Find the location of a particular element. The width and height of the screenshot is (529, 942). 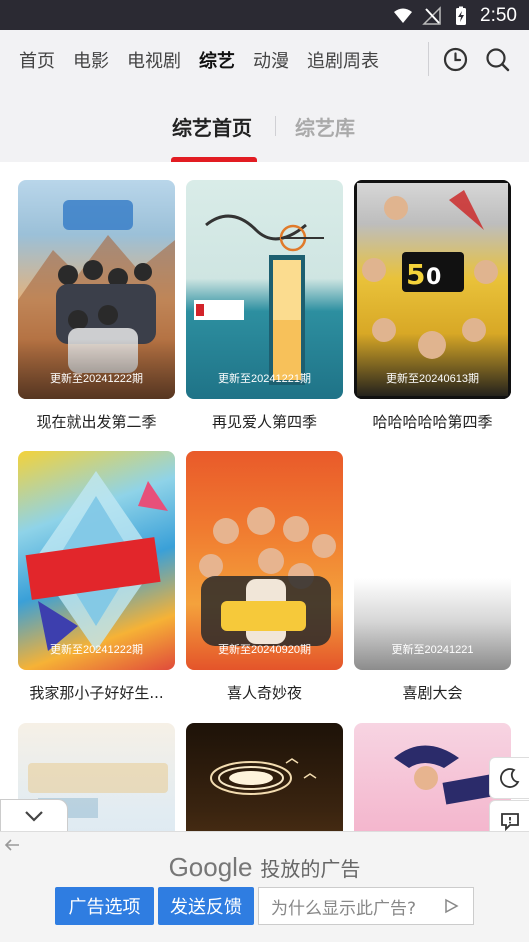

category-tabs: 首页 电影 电视剧 综艺 动漫 追剧周表 is located at coordinates (199, 61).